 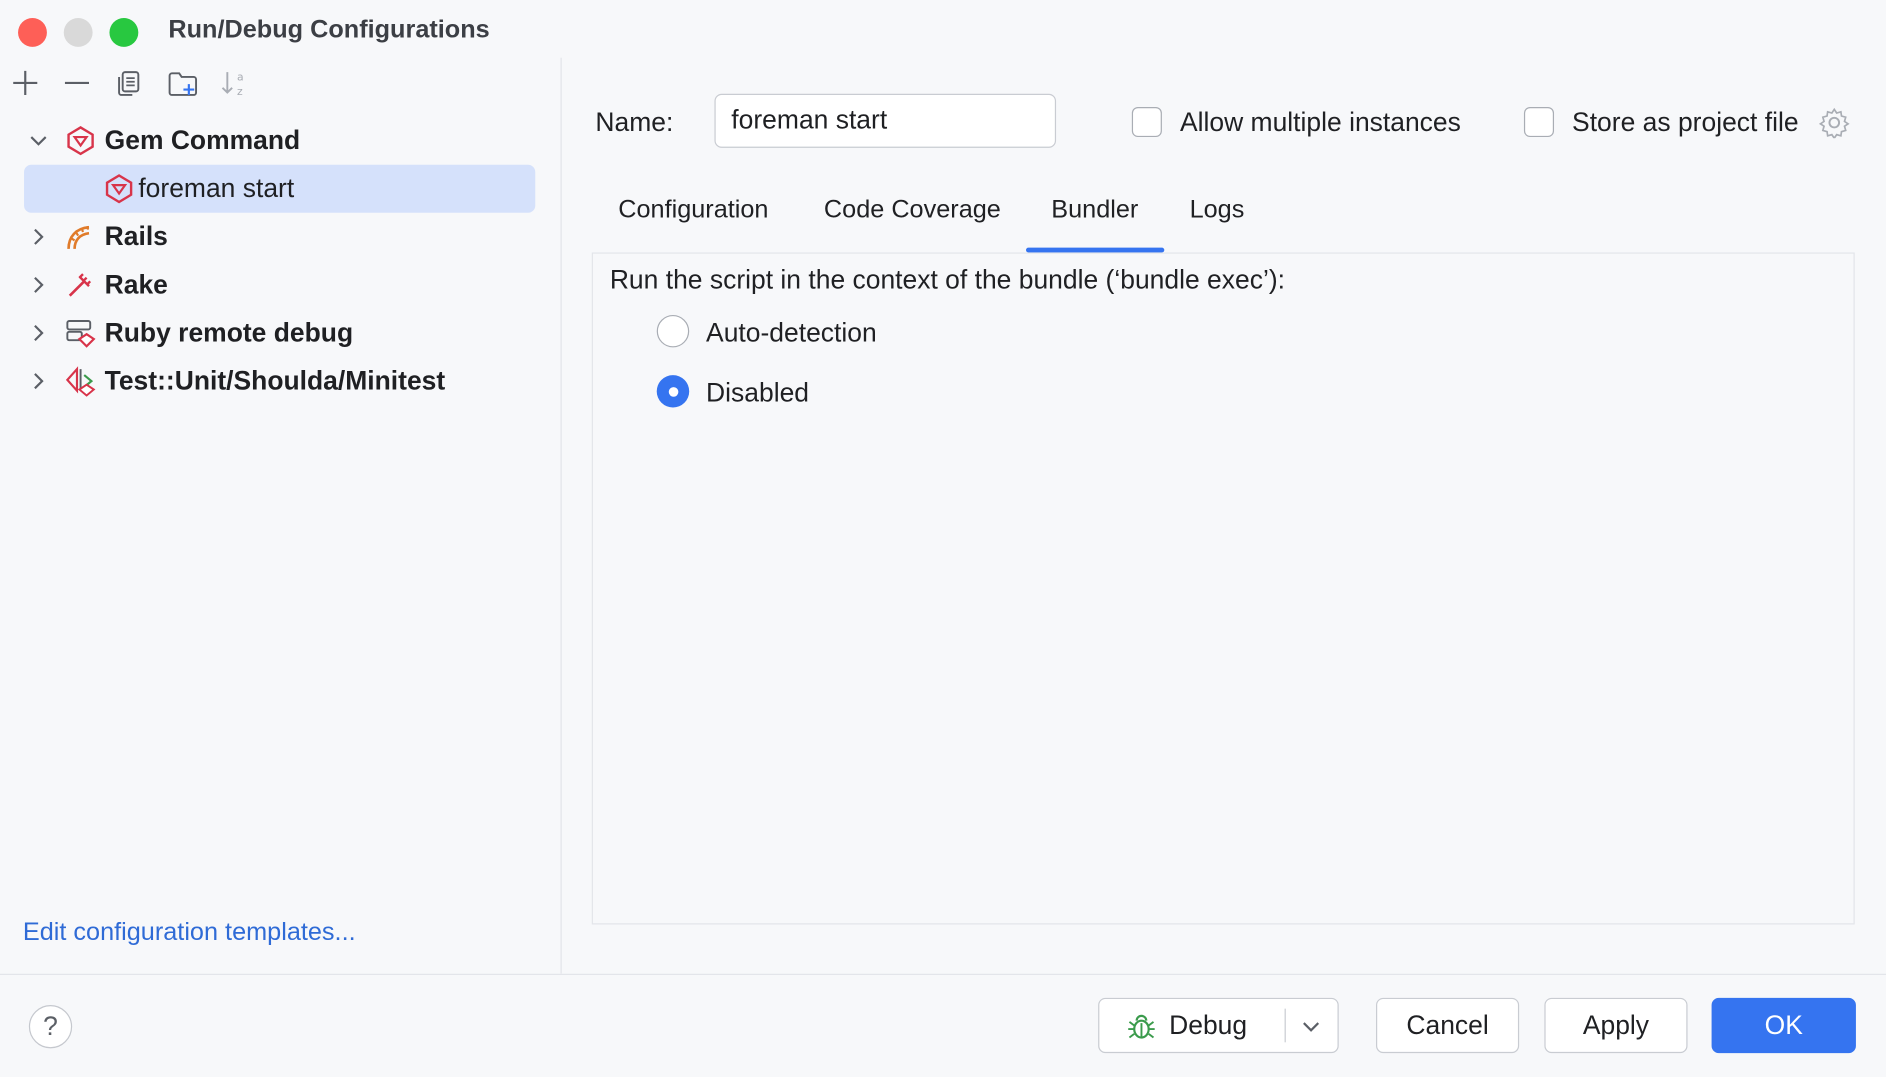 What do you see at coordinates (136, 284) in the screenshot?
I see `tree-item-label: Rake` at bounding box center [136, 284].